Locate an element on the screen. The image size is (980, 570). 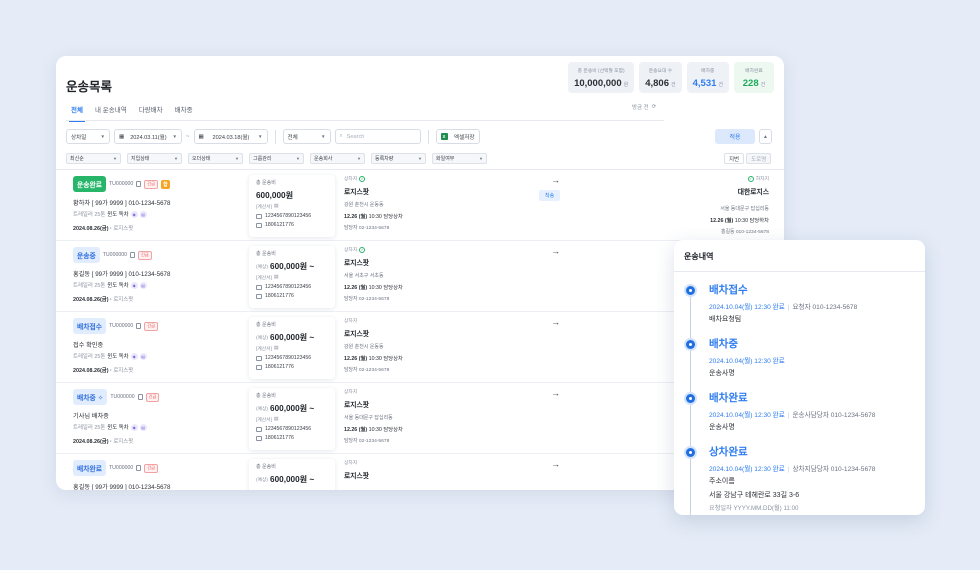
scope-select: 전체 ▼ is located at coordinates (306, 136).